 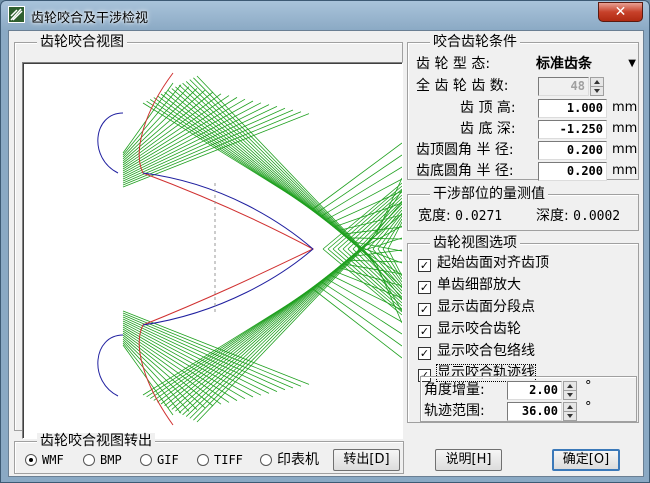 What do you see at coordinates (572, 150) in the screenshot?
I see `tip-radius-input: 0.200` at bounding box center [572, 150].